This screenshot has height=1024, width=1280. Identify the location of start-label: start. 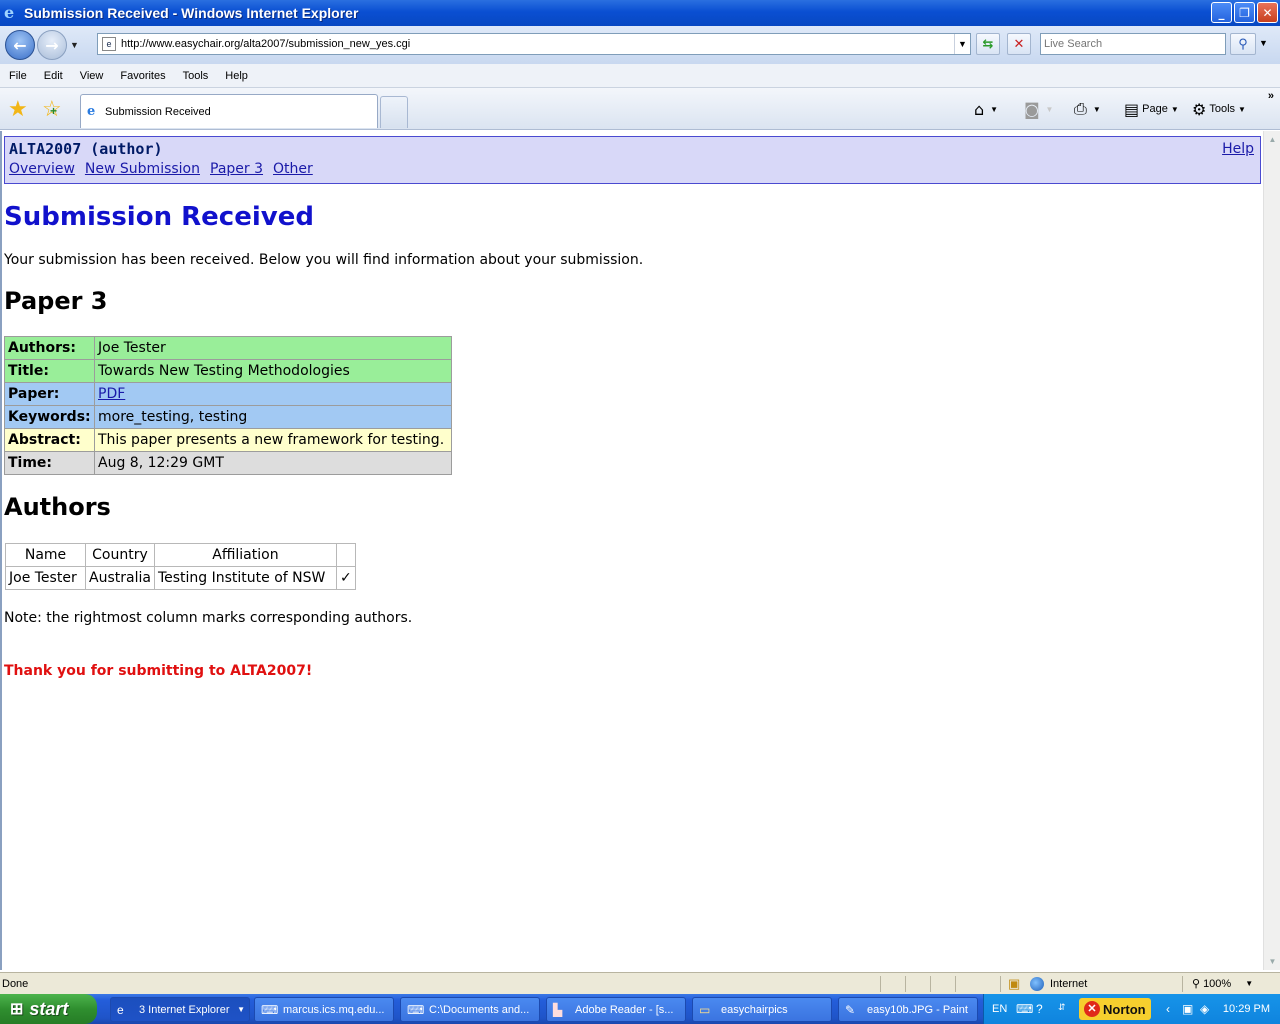
(49, 1008).